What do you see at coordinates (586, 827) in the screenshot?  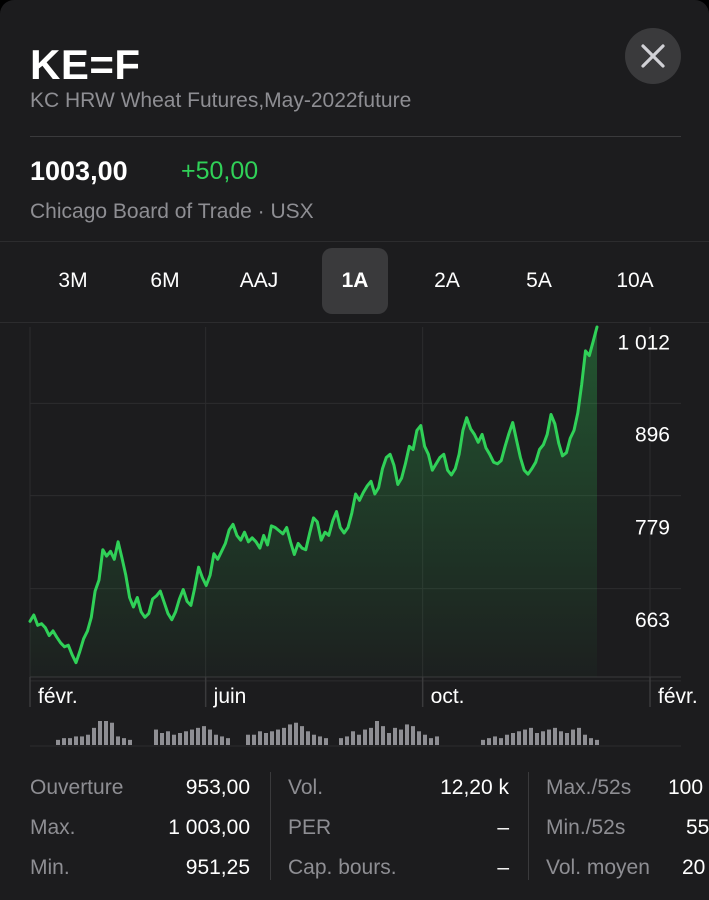 I see `stat-label-52w-low: Min./52s` at bounding box center [586, 827].